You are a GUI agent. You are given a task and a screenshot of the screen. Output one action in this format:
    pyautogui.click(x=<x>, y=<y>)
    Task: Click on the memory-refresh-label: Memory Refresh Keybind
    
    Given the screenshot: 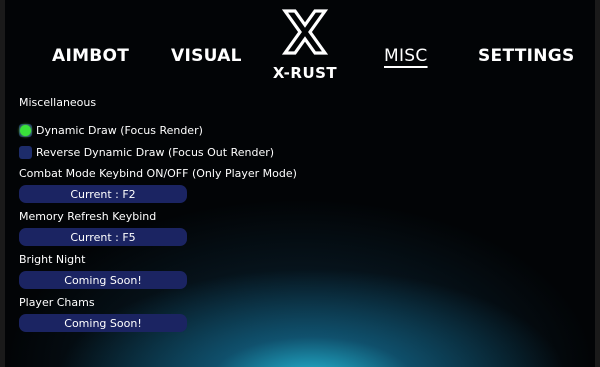 What is the action you would take?
    pyautogui.click(x=88, y=216)
    